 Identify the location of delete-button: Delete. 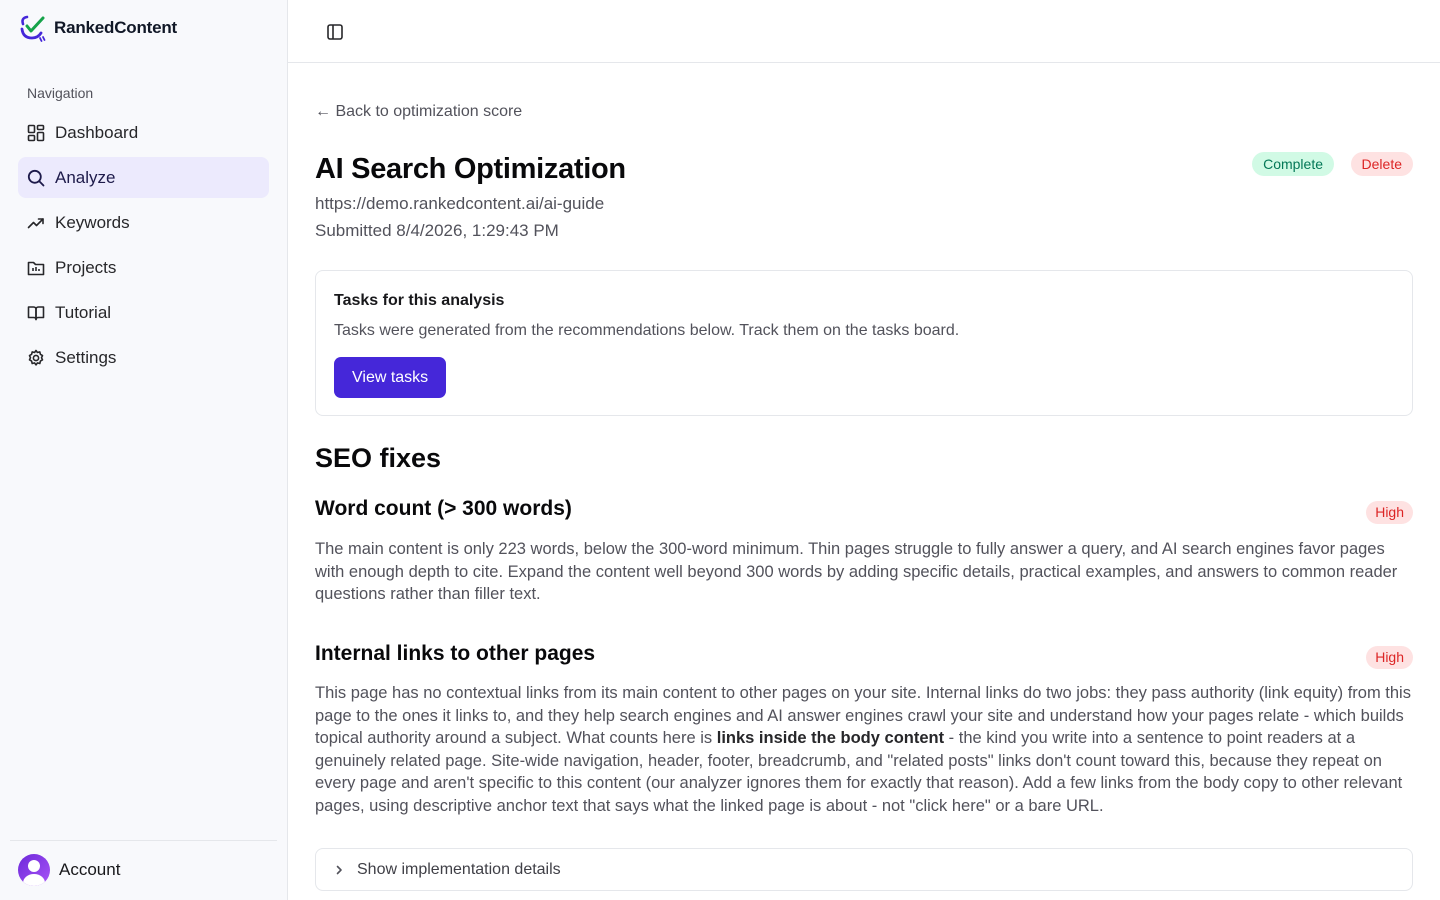
(1381, 164).